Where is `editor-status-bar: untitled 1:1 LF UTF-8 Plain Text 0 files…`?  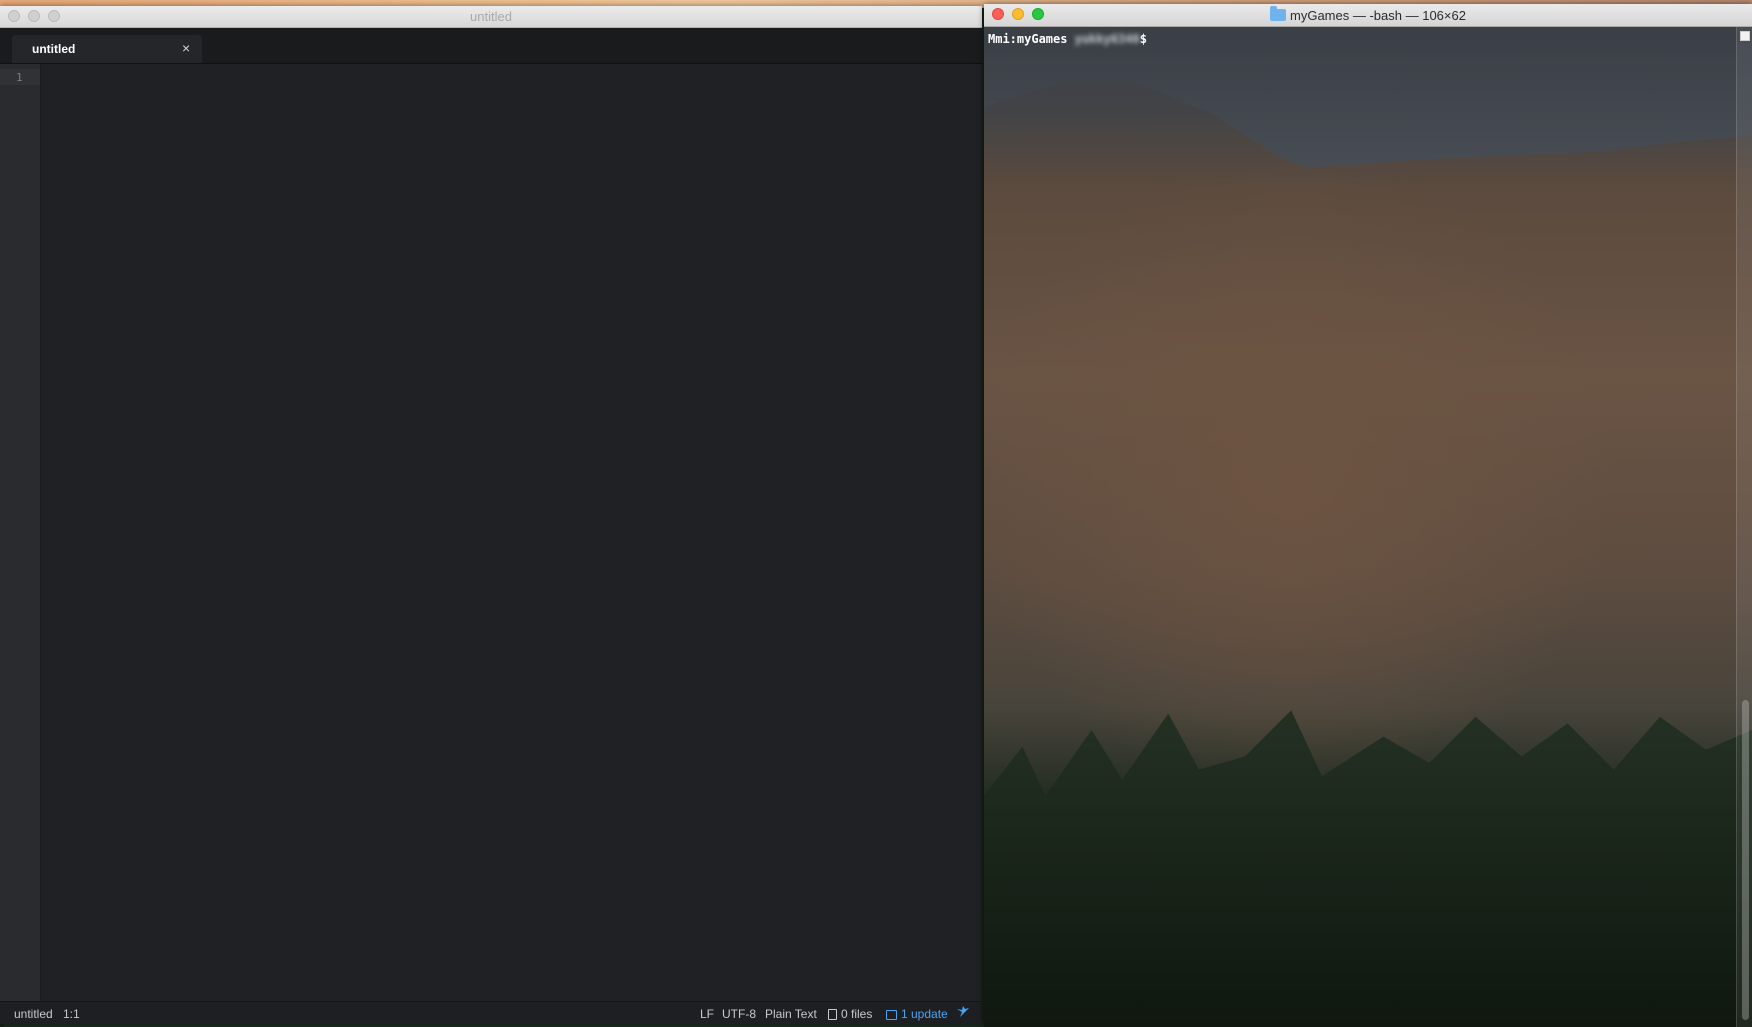
editor-status-bar: untitled 1:1 LF UTF-8 Plain Text 0 files… is located at coordinates (491, 1012).